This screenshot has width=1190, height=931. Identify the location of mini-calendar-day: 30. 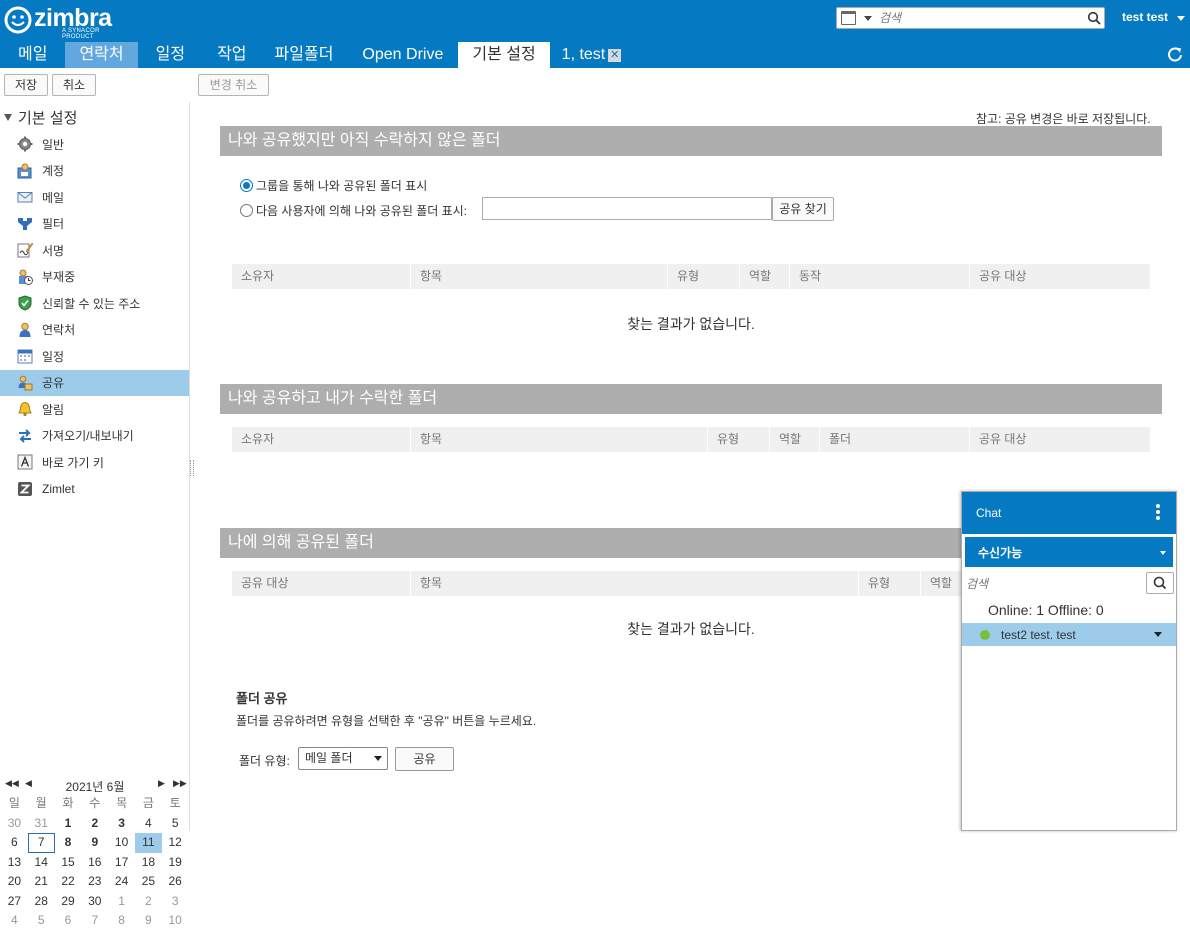
(14, 824).